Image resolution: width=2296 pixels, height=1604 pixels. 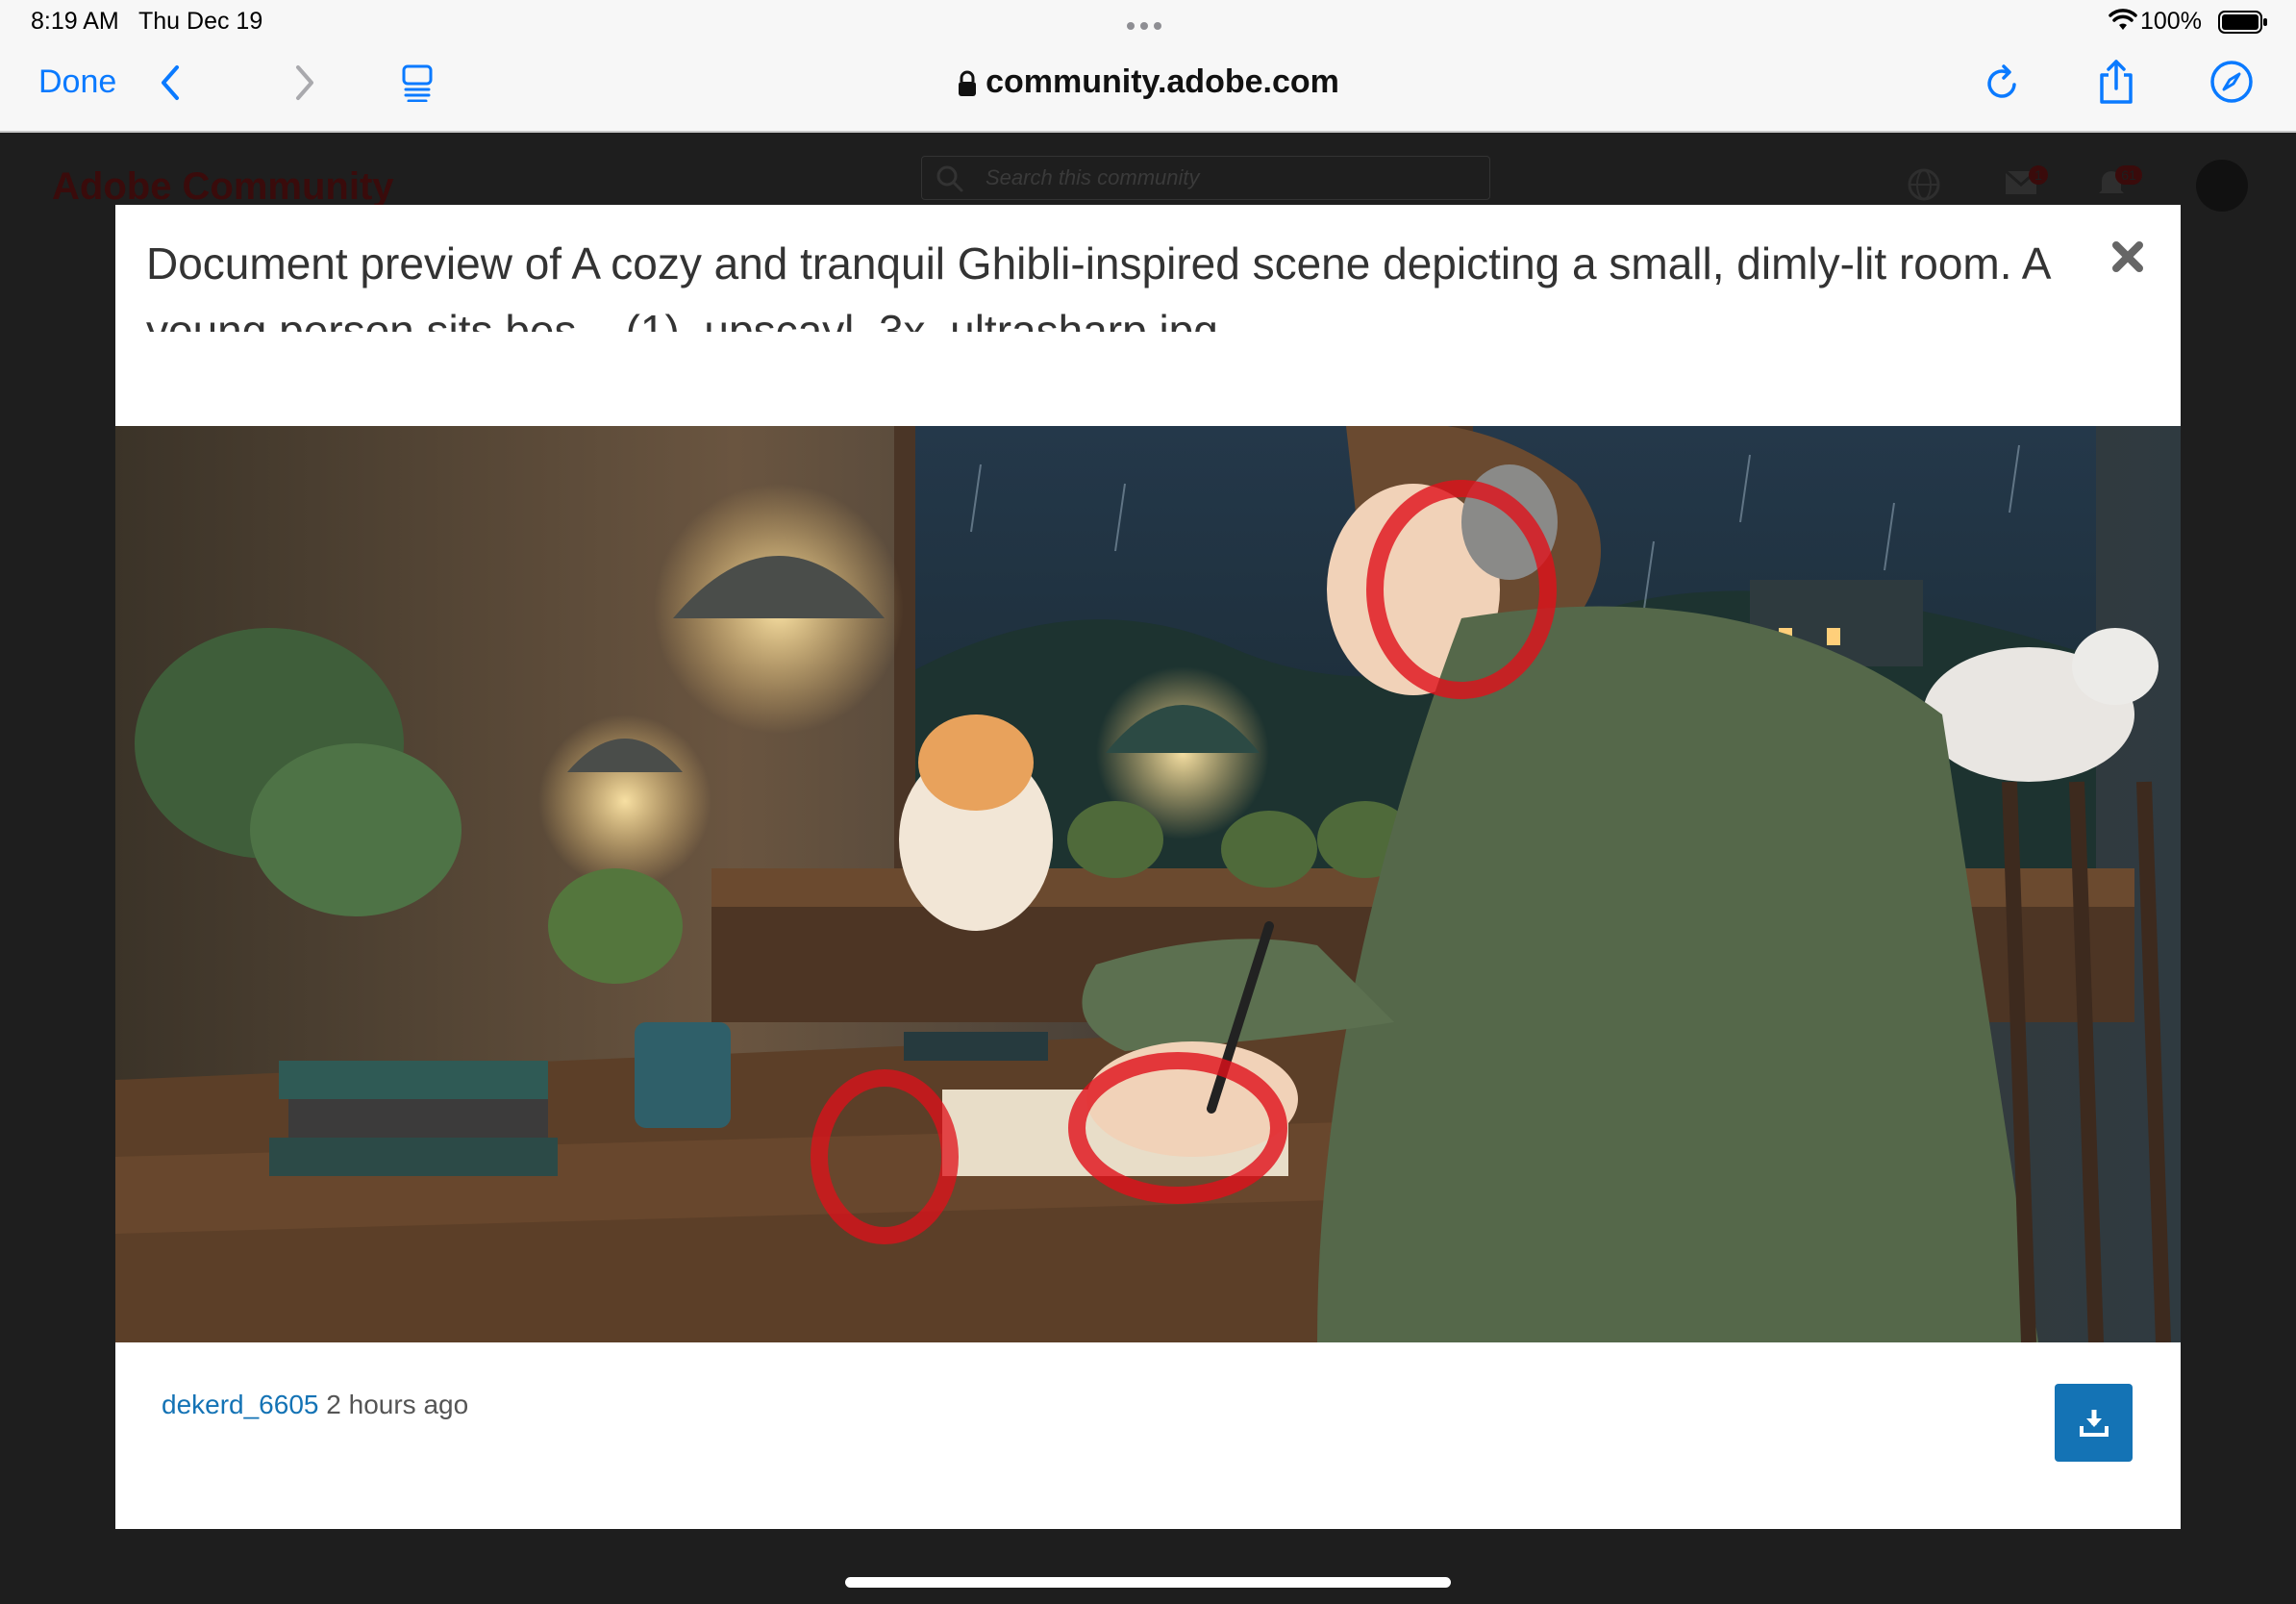 What do you see at coordinates (2242, 22) in the screenshot?
I see `battery-icon` at bounding box center [2242, 22].